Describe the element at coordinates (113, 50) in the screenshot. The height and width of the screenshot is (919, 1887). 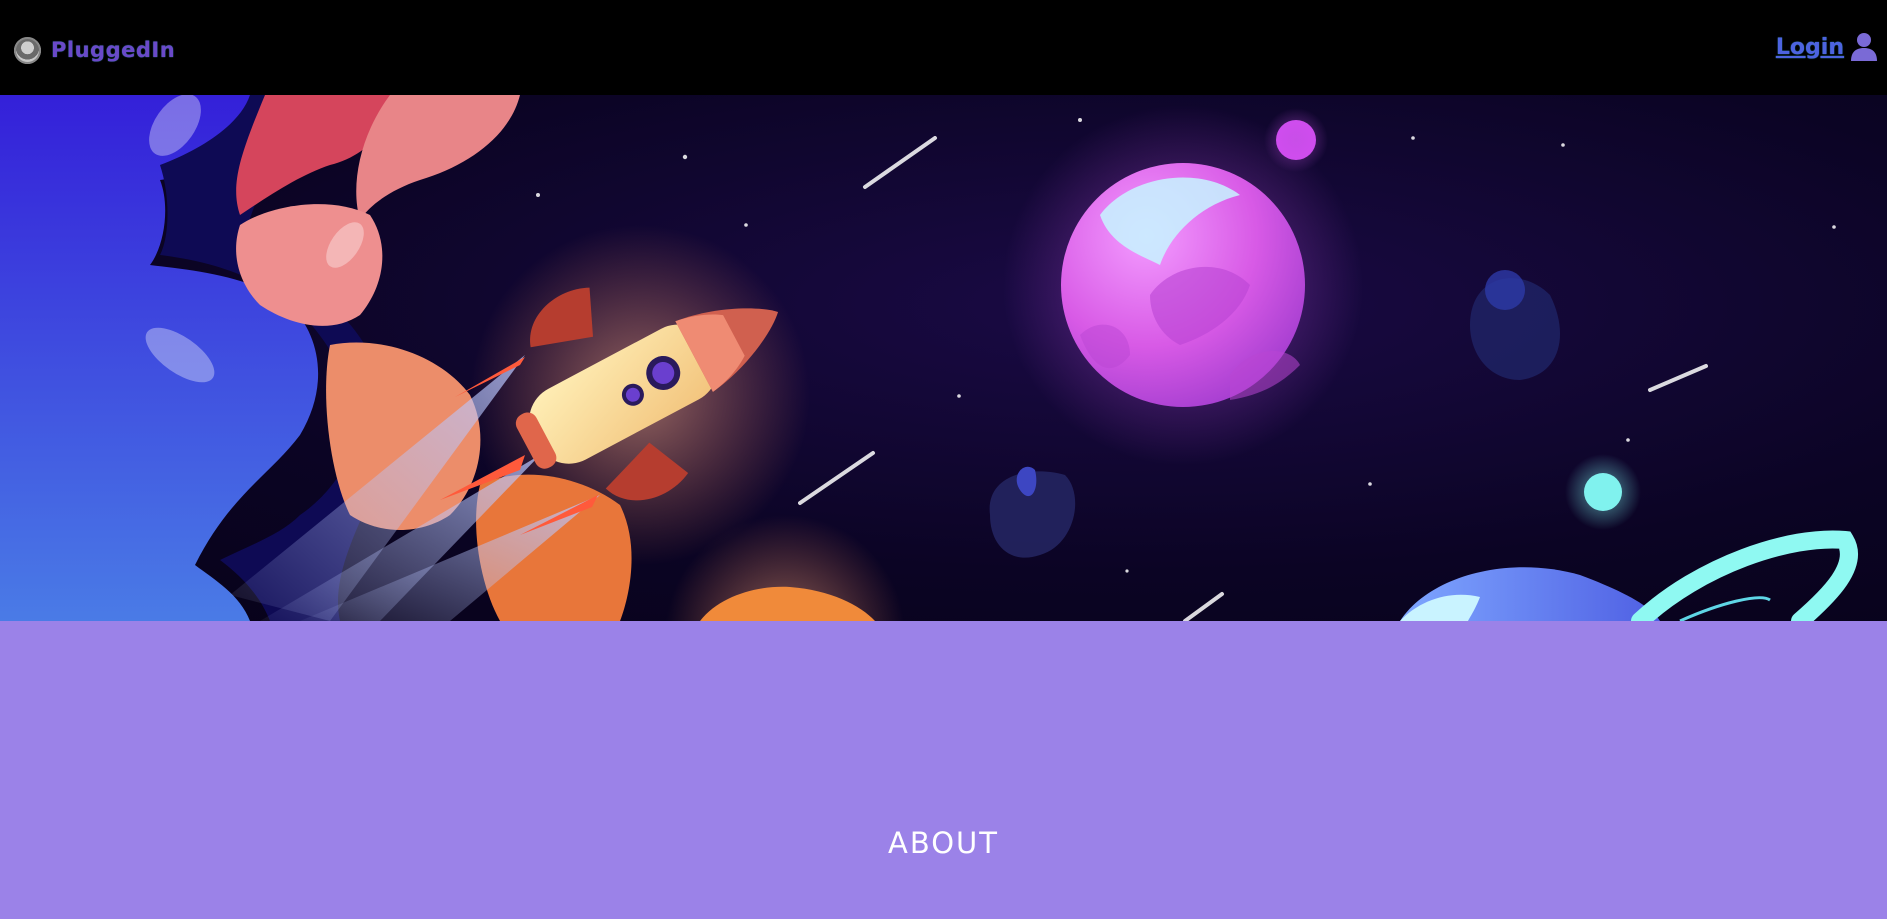
I see `brand-name: PluggedIn` at that location.